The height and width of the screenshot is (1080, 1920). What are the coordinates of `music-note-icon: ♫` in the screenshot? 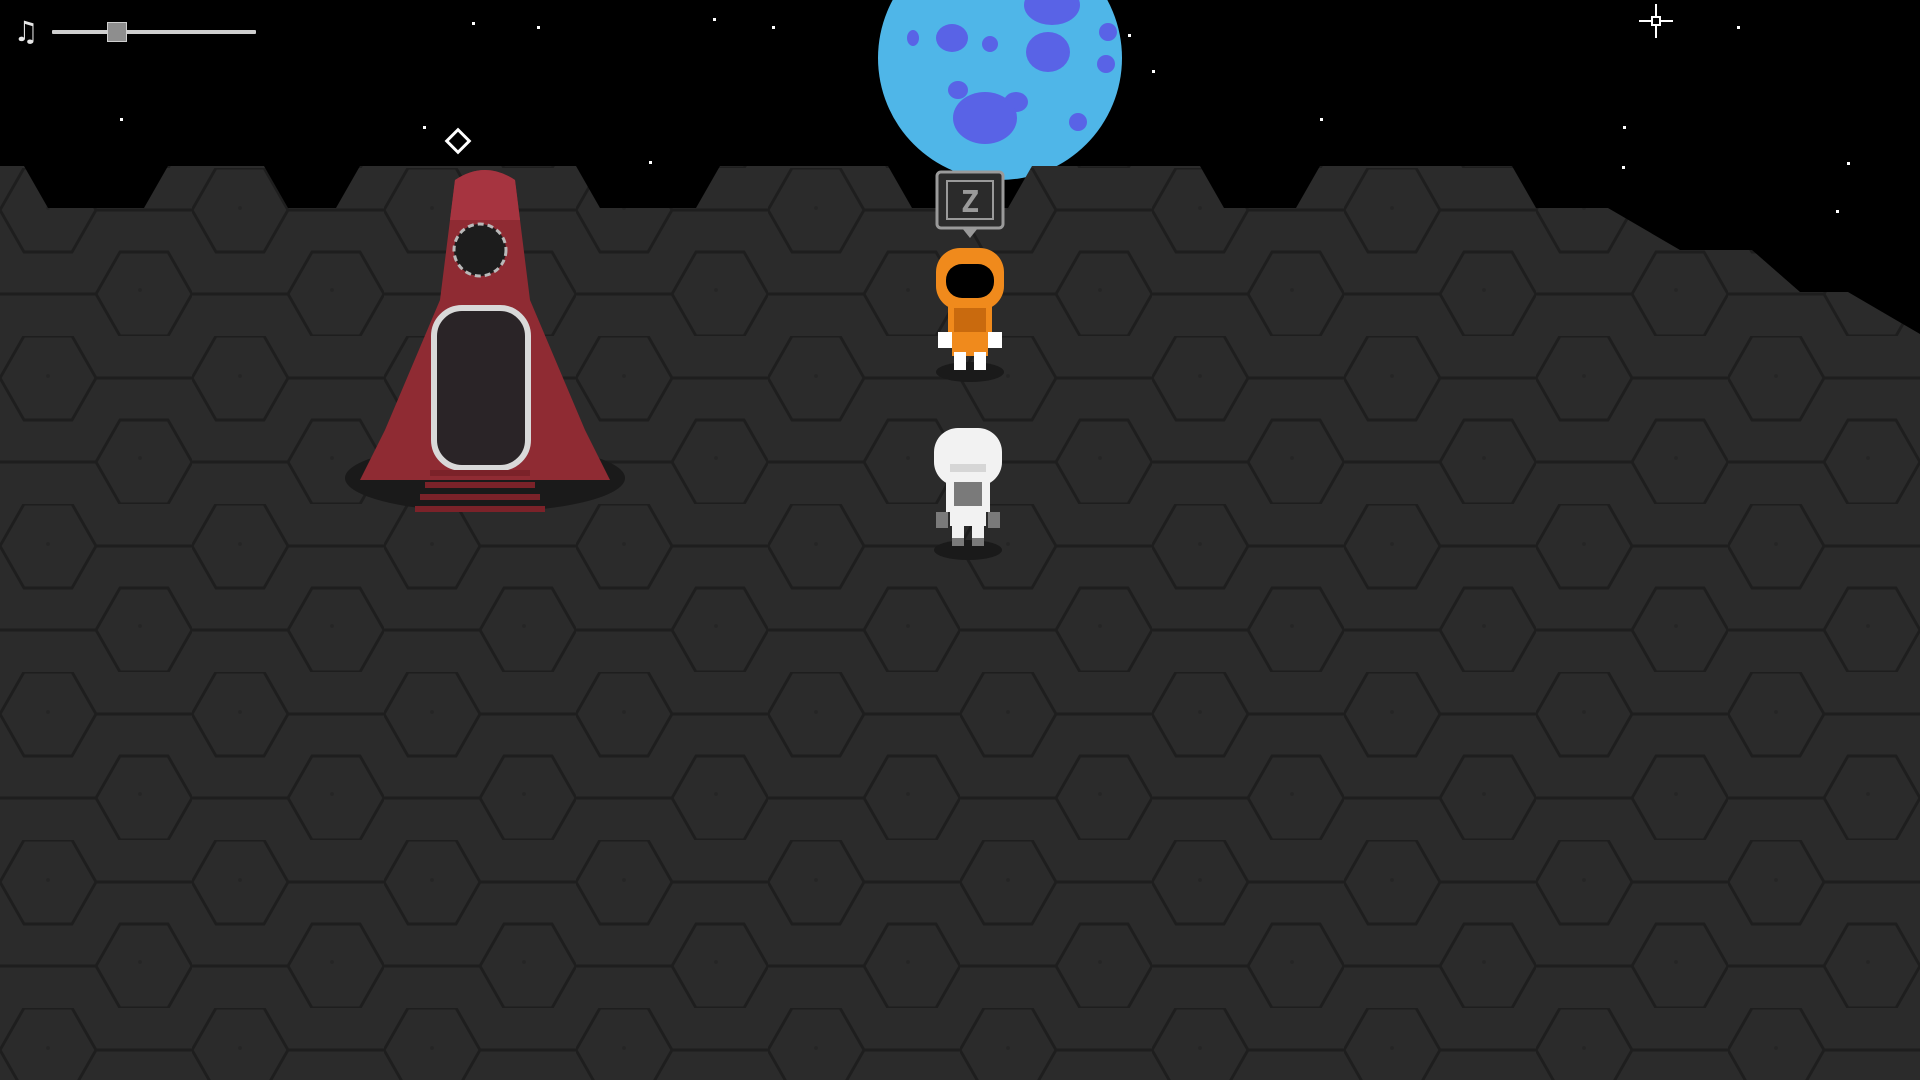 It's located at (26, 31).